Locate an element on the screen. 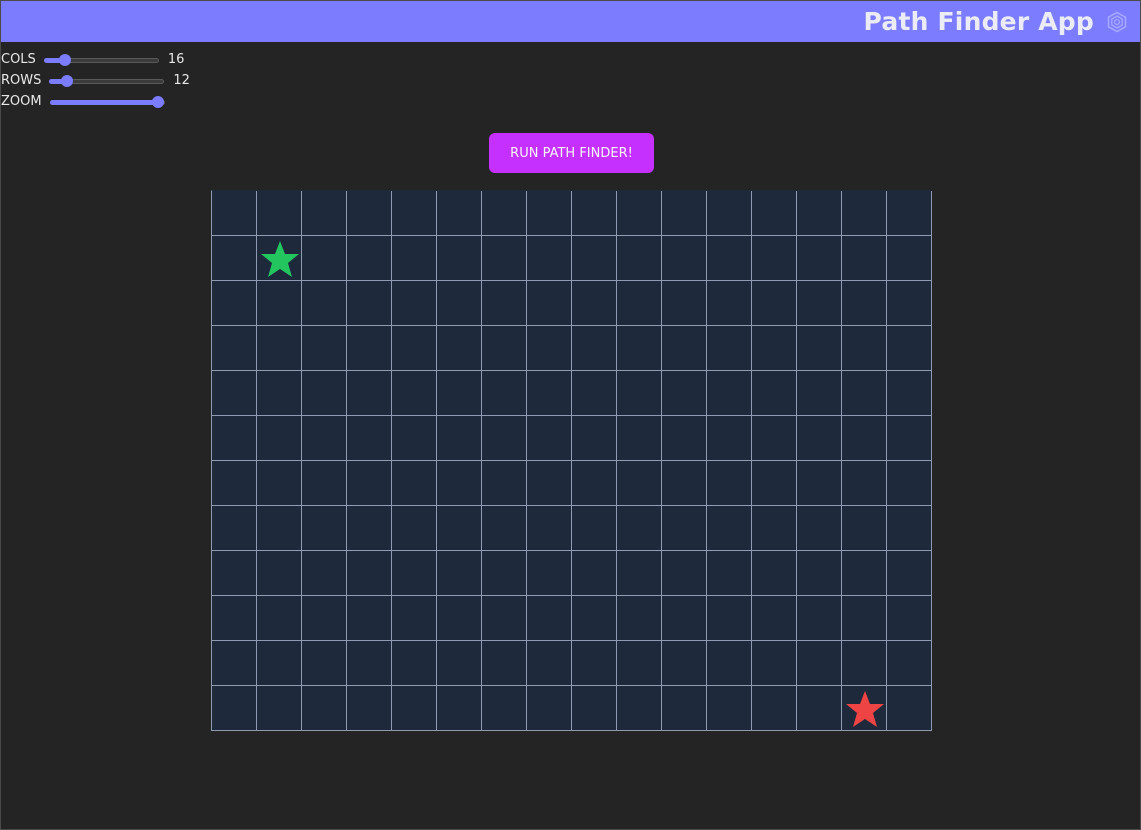  start-star-icon is located at coordinates (279, 258).